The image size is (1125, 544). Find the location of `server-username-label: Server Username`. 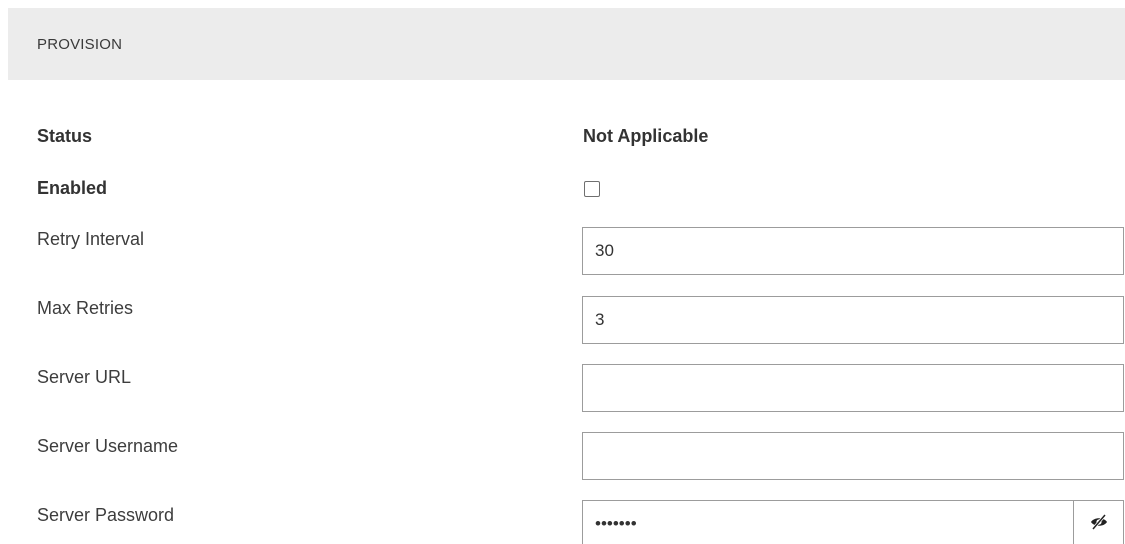

server-username-label: Server Username is located at coordinates (108, 446).